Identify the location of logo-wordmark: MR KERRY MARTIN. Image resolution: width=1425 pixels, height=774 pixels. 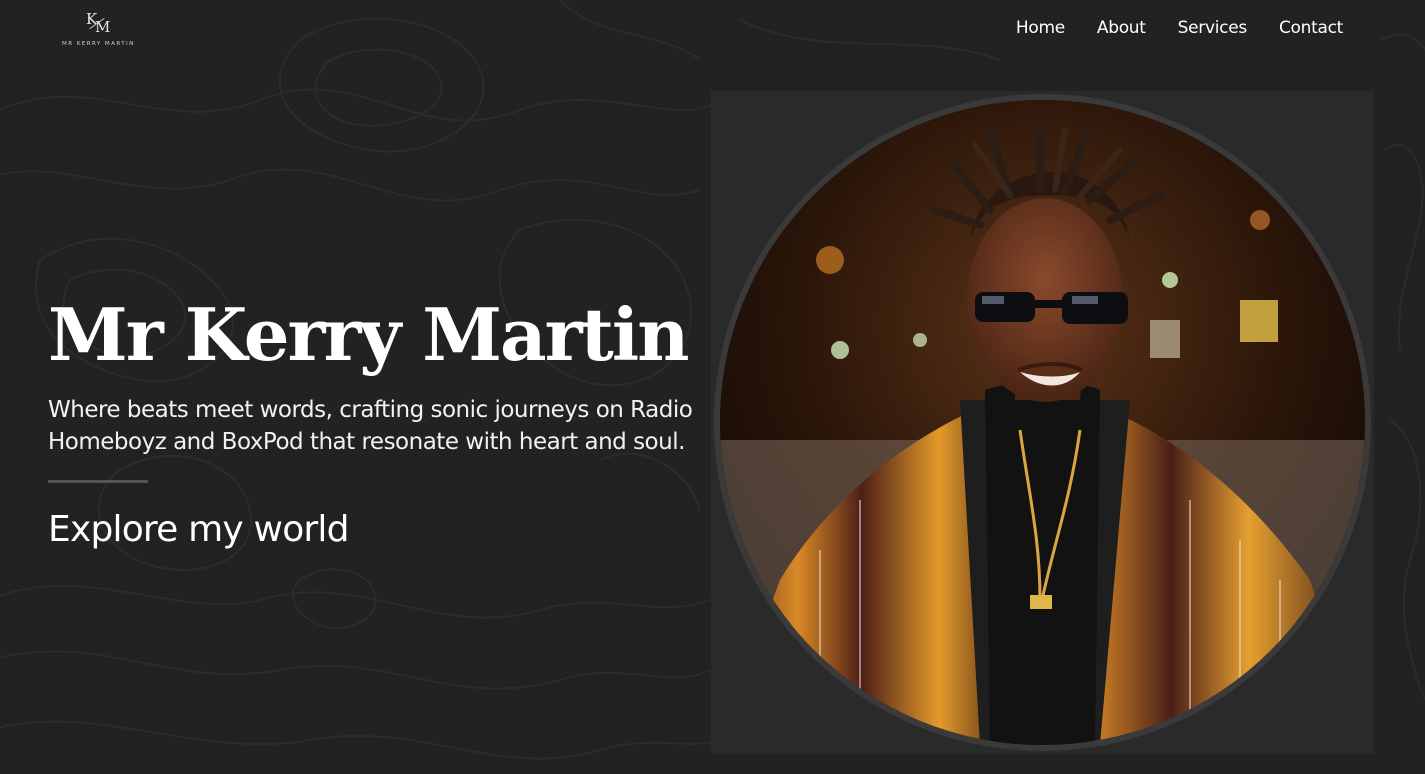
(98, 44).